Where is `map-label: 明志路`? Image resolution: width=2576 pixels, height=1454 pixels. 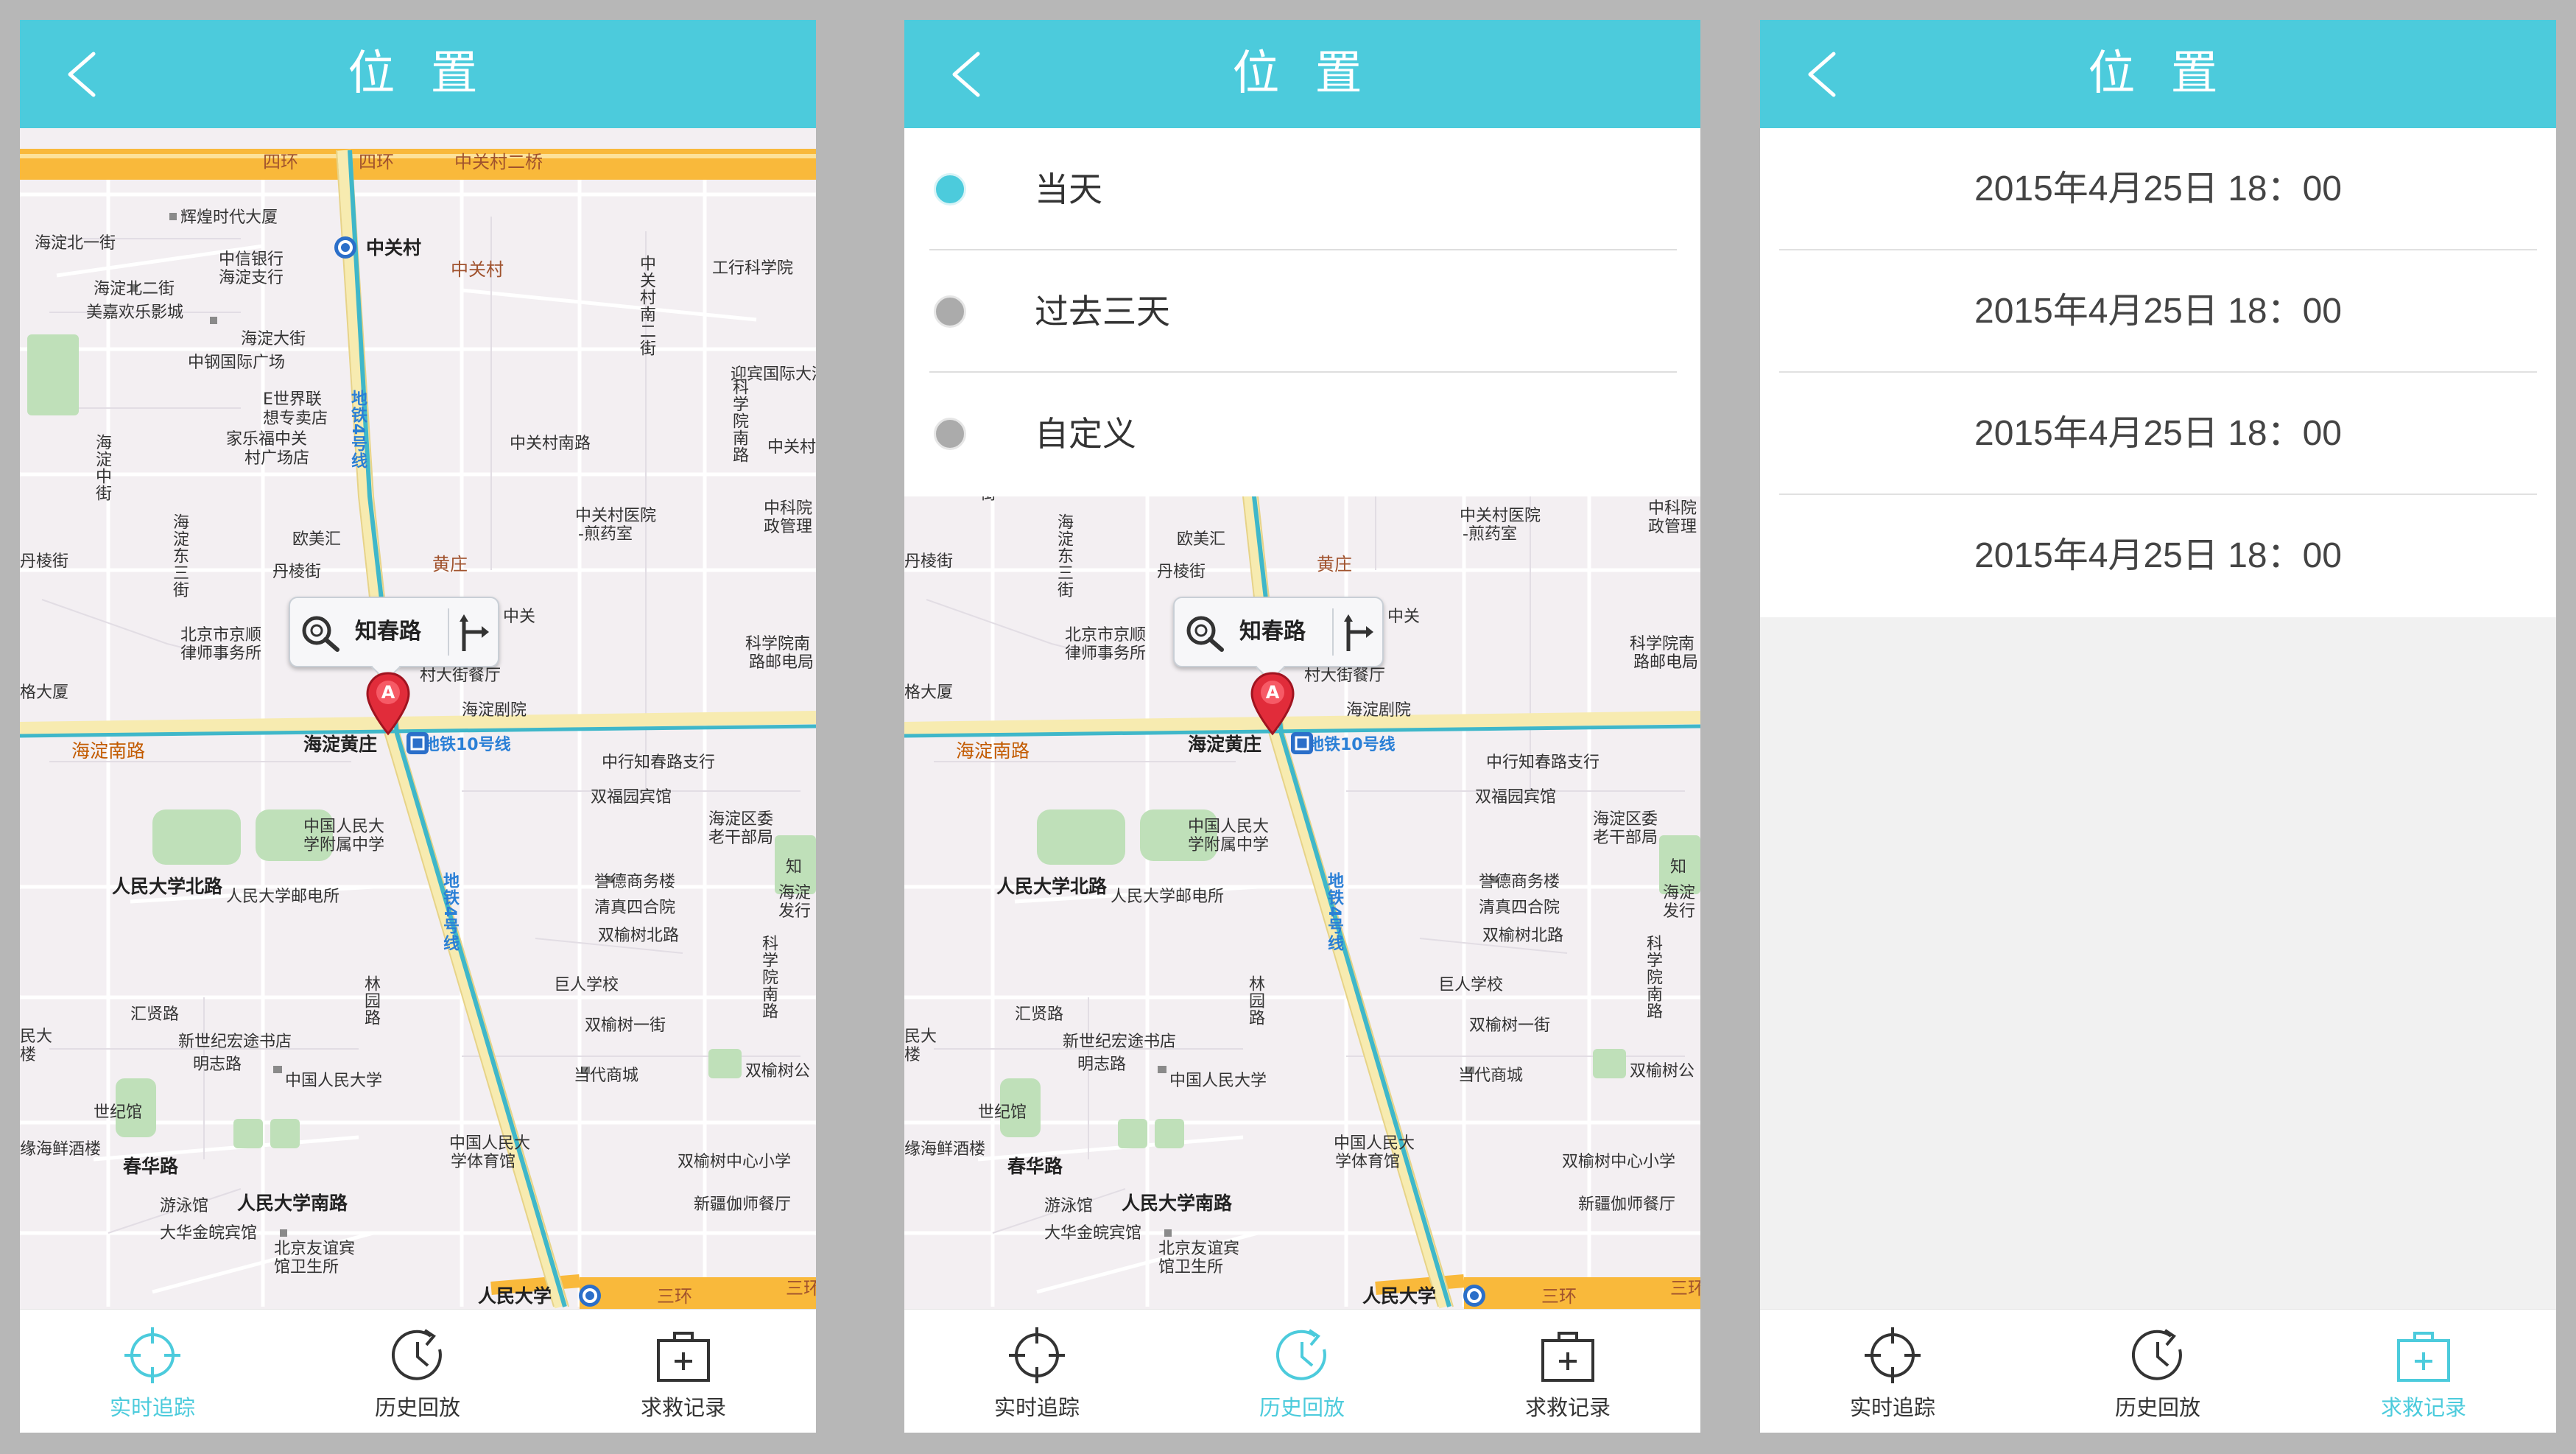
map-label: 明志路 is located at coordinates (217, 1065).